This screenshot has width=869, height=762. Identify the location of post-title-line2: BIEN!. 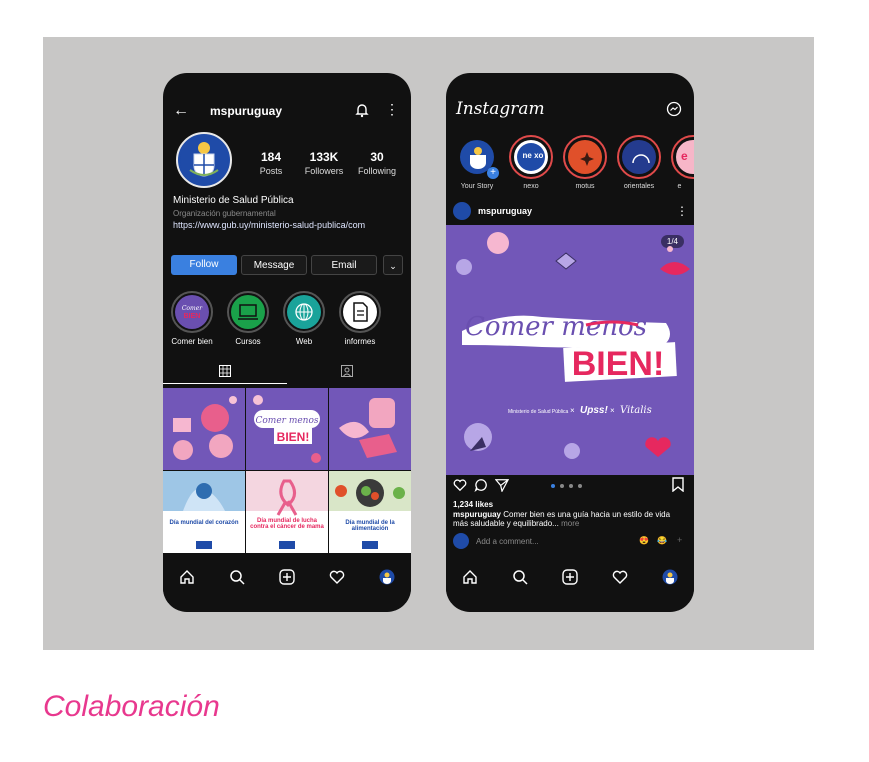
(618, 364).